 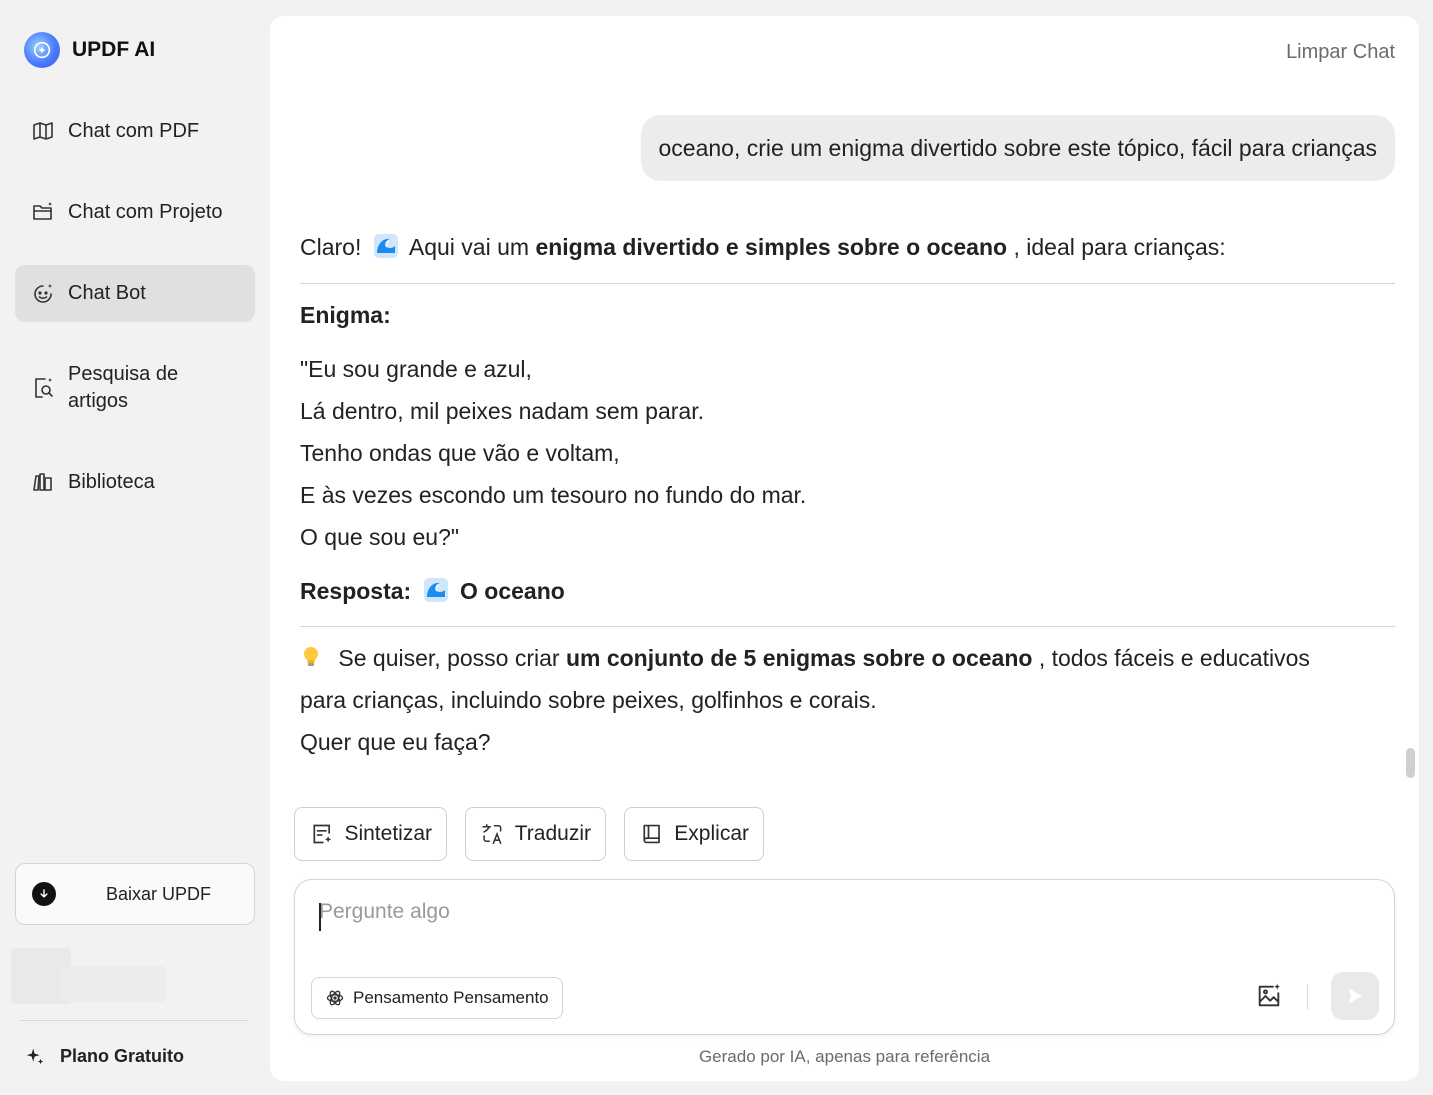 I want to click on clear-chat-button: Limpar Chat, so click(x=1340, y=52).